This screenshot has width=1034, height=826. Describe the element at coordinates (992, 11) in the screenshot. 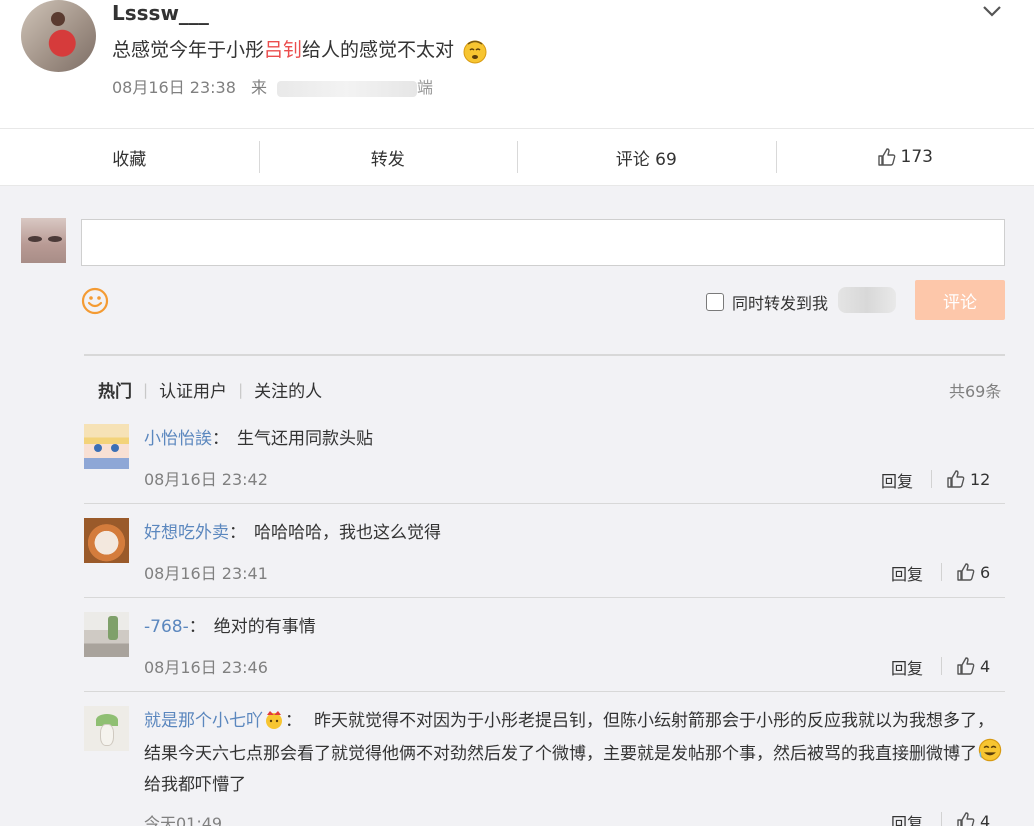

I see `chevron-down-icon` at that location.